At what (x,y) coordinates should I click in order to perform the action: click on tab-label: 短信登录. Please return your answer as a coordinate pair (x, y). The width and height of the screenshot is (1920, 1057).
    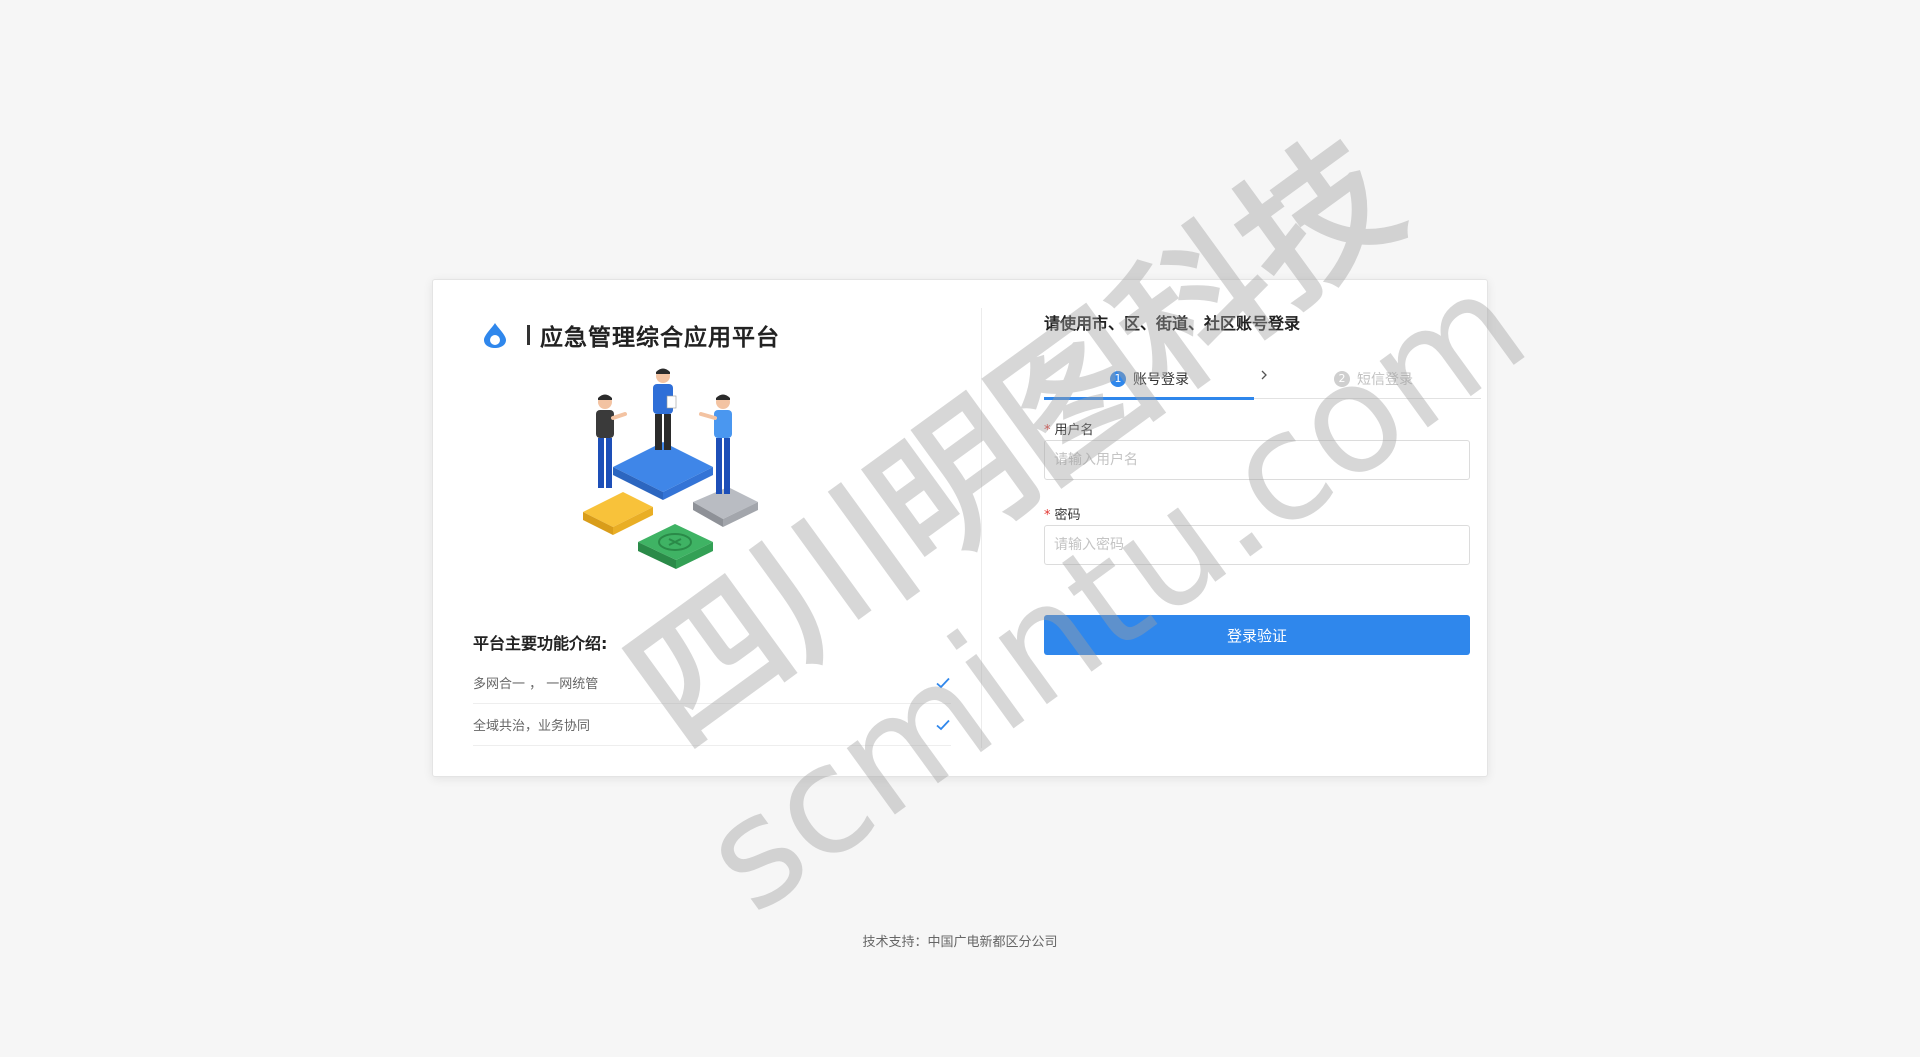
    Looking at the image, I should click on (1385, 379).